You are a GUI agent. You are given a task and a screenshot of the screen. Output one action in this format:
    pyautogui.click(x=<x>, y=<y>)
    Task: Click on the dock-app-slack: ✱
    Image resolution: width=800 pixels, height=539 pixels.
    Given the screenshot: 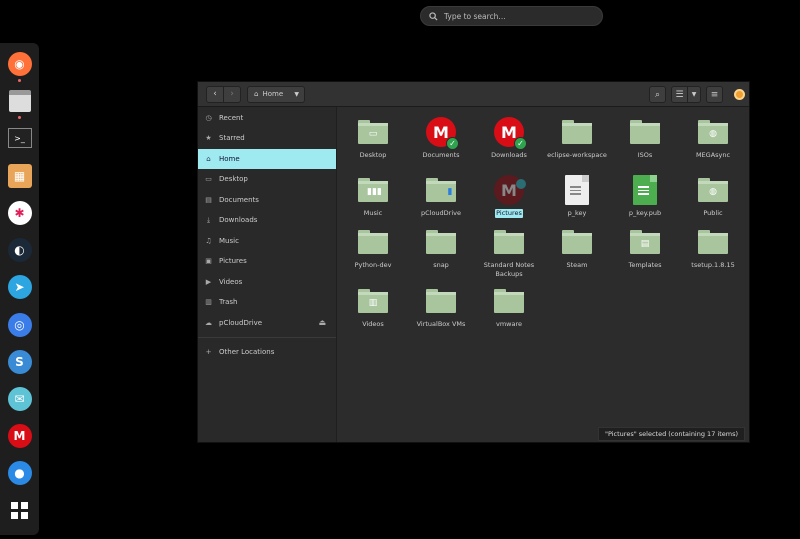 What is the action you would take?
    pyautogui.click(x=20, y=213)
    